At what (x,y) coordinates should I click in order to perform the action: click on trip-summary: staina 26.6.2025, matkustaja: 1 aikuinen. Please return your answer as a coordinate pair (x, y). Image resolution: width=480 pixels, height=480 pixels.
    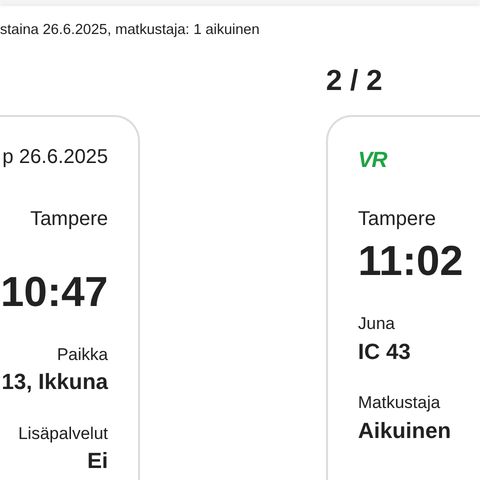
    Looking at the image, I should click on (130, 30).